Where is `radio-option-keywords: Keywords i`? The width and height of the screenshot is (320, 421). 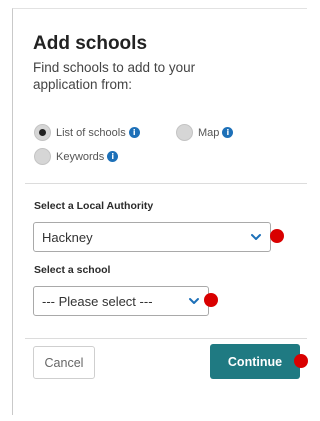
radio-option-keywords: Keywords i is located at coordinates (76, 156).